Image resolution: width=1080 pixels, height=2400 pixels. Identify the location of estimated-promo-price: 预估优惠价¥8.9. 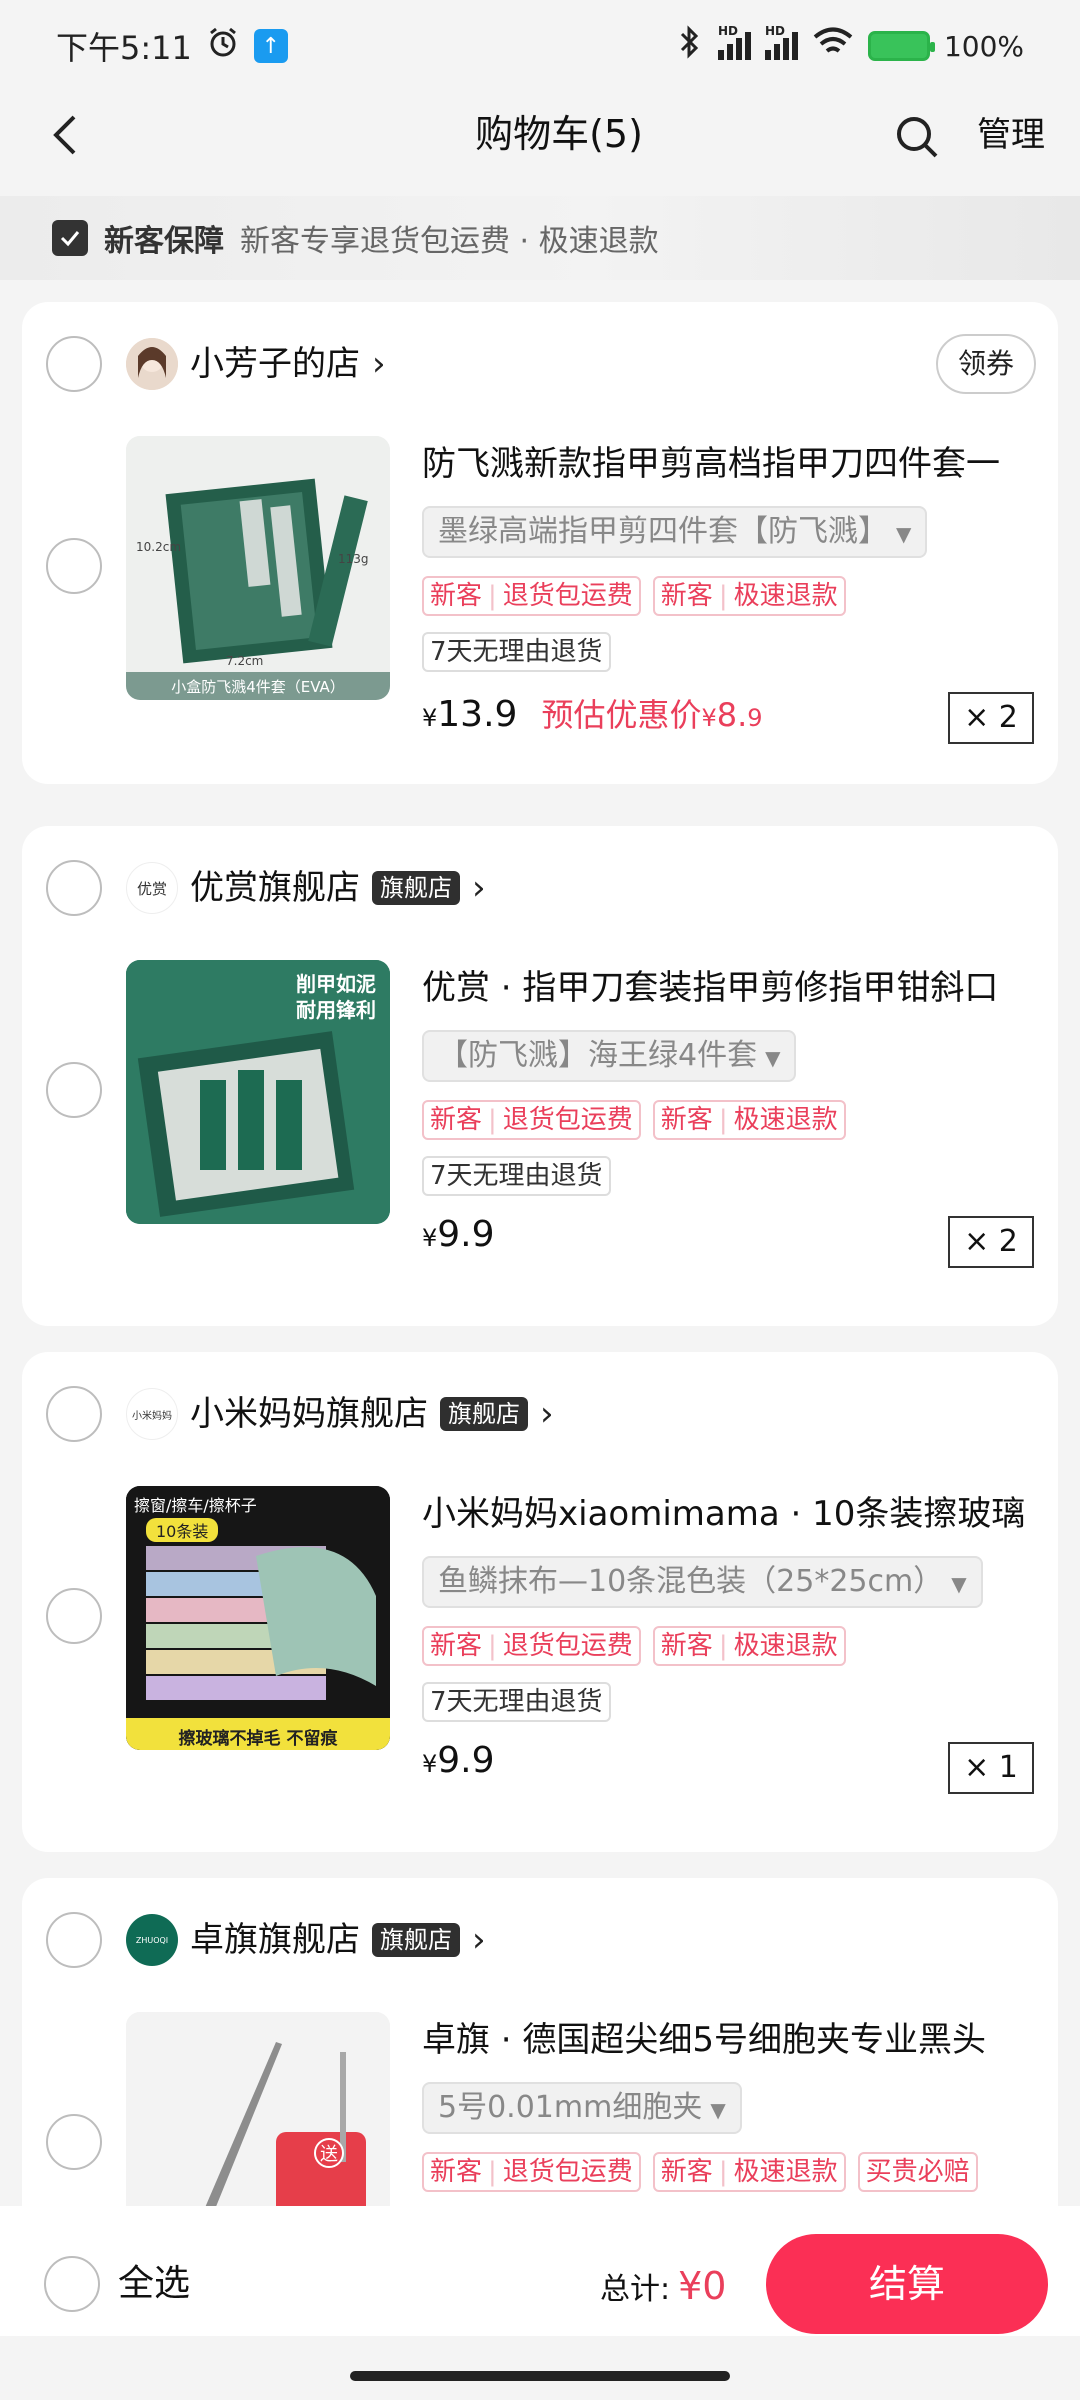
(651, 713).